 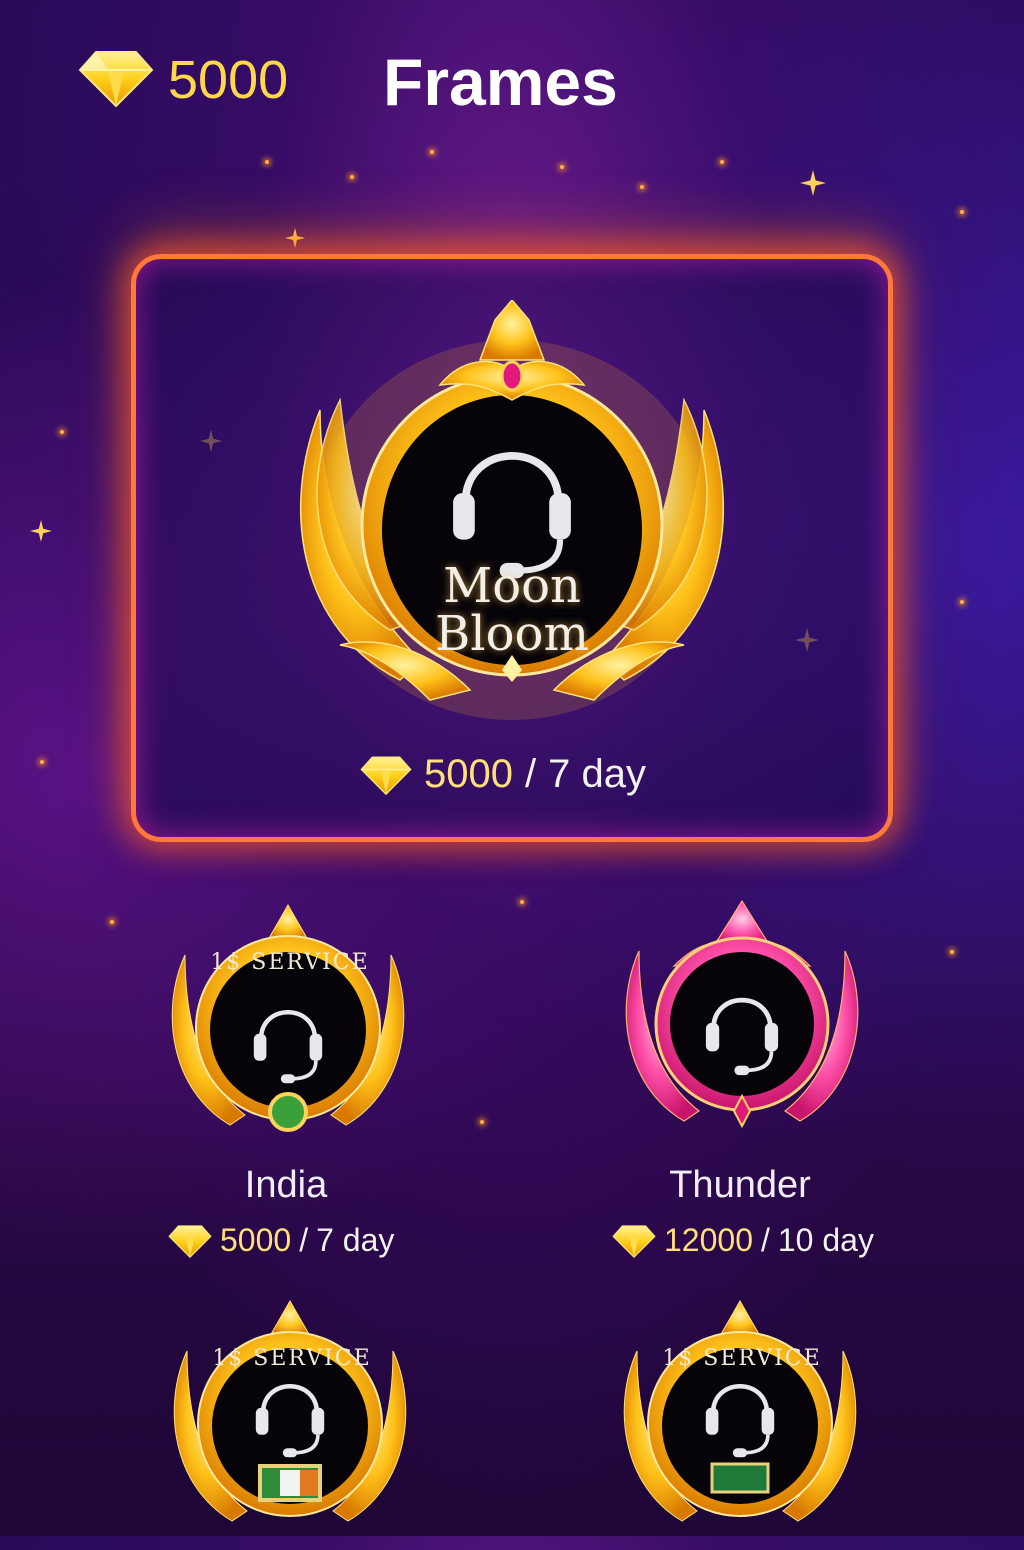 I want to click on india-frame-image, so click(x=288, y=1017).